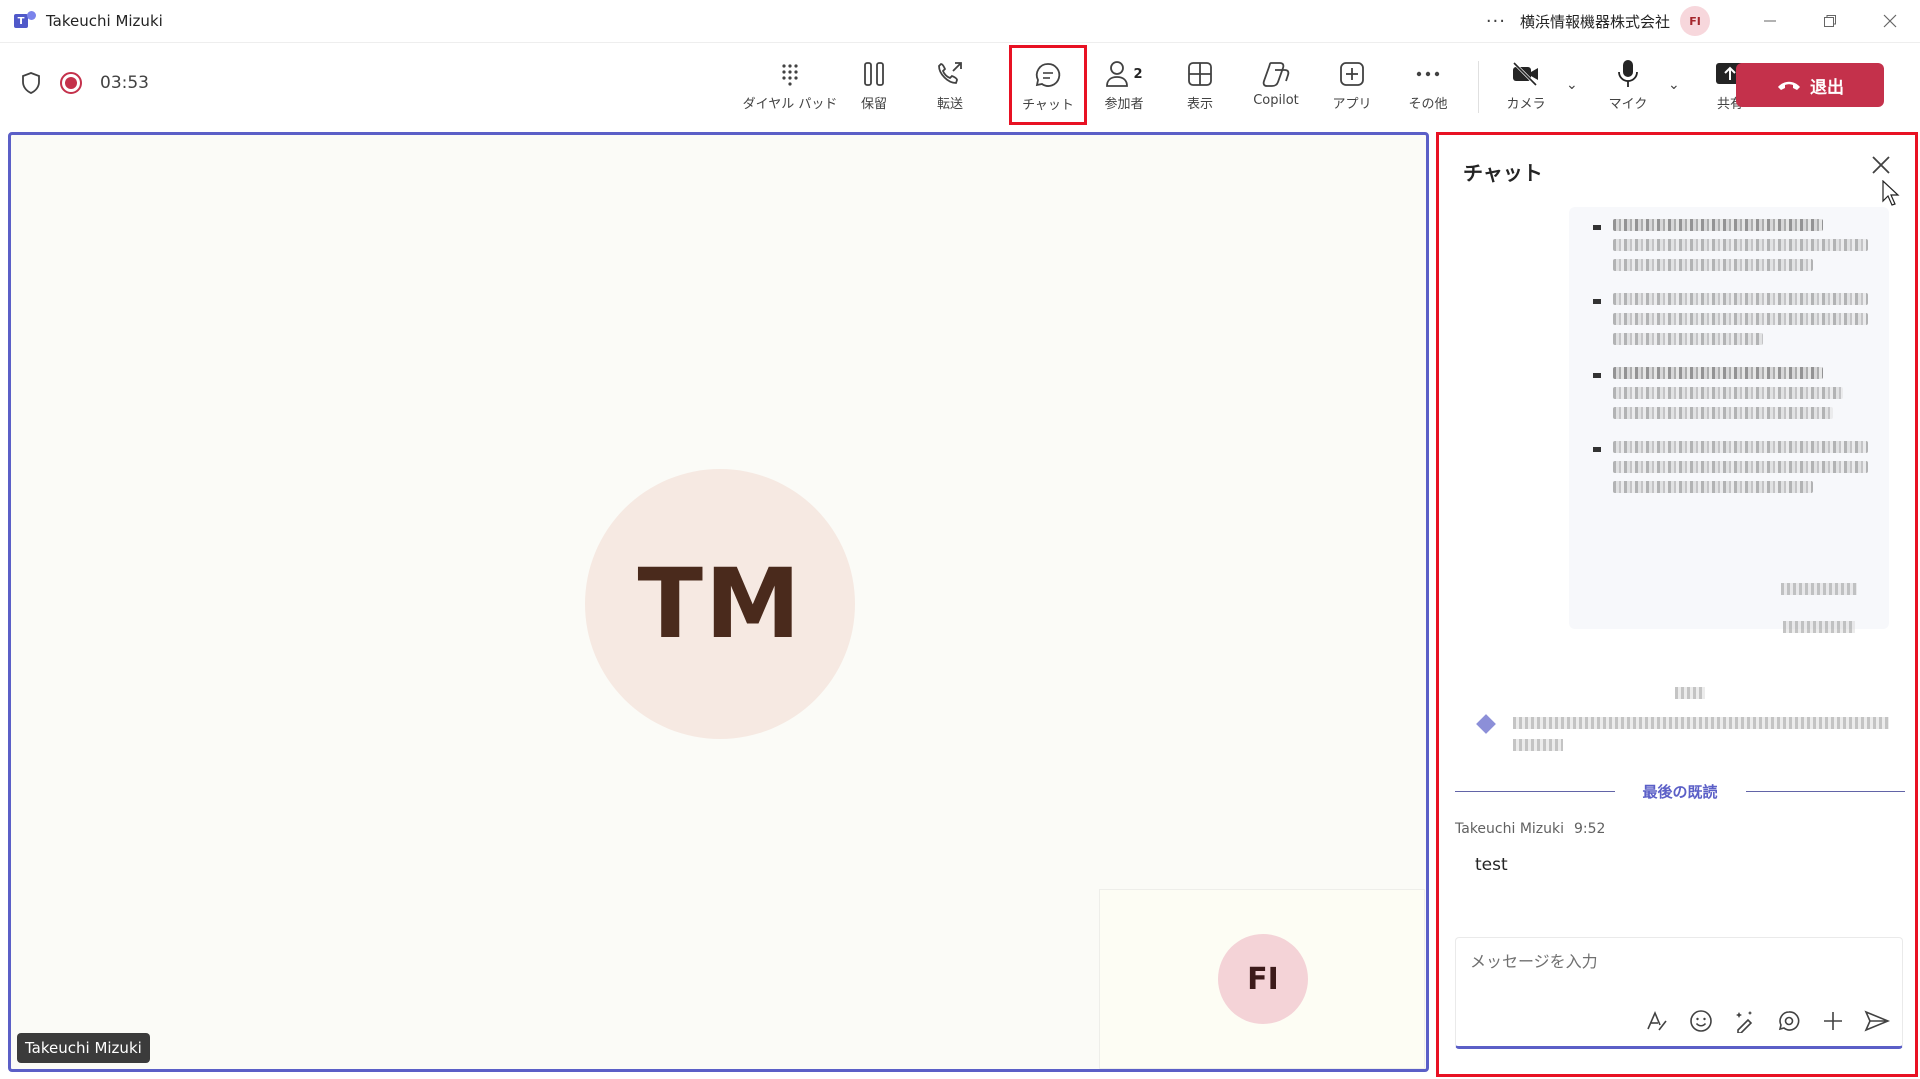 This screenshot has height=1079, width=1920. I want to click on window-title: Takeuchi Mizuki, so click(104, 21).